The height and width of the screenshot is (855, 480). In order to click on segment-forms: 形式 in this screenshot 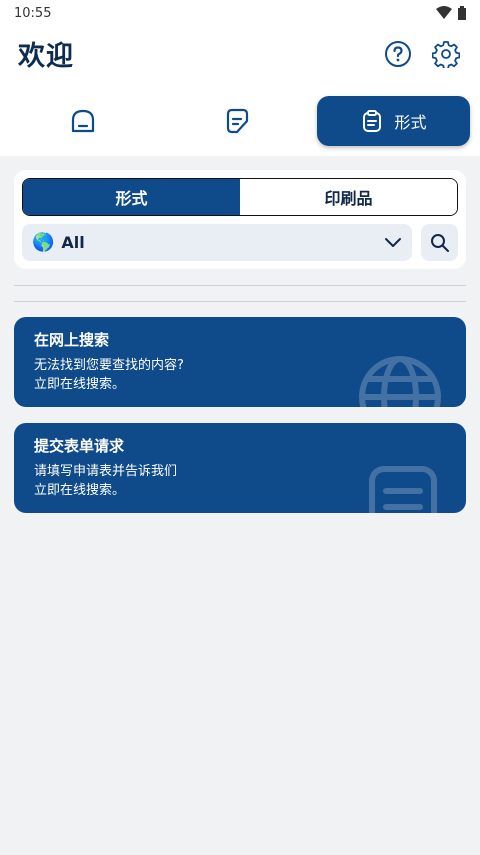, I will do `click(131, 197)`.